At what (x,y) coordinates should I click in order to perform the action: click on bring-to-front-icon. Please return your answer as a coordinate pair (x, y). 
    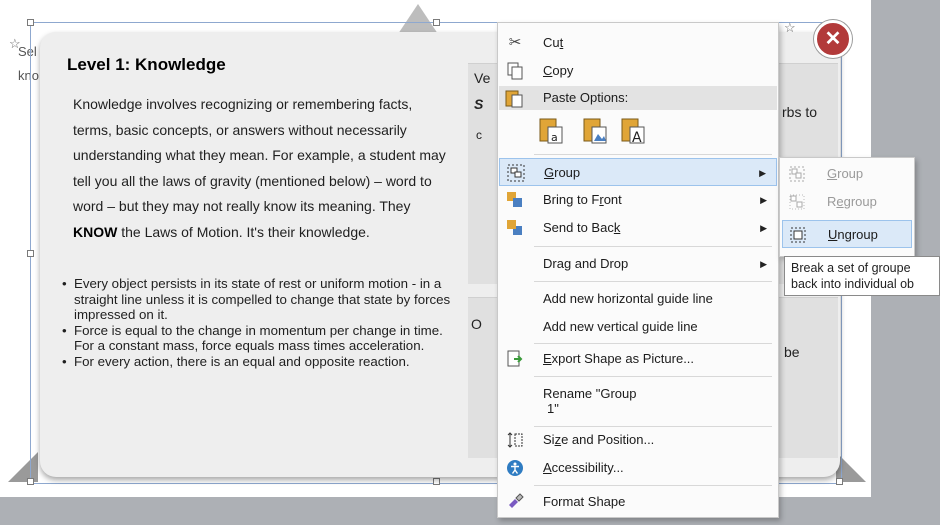
    Looking at the image, I should click on (515, 200).